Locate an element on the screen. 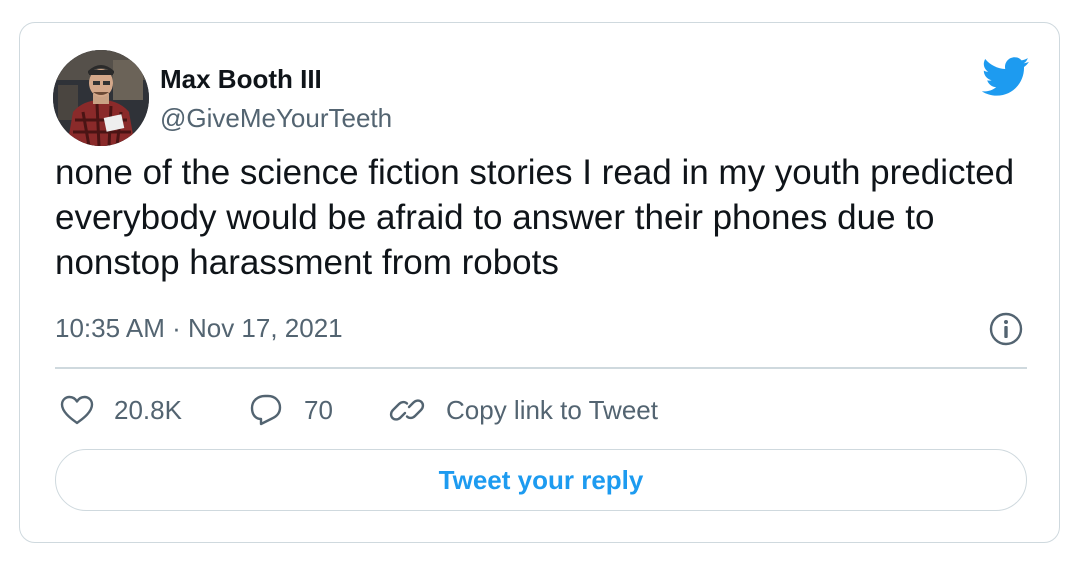 This screenshot has height=567, width=1079. info-icon is located at coordinates (1006, 329).